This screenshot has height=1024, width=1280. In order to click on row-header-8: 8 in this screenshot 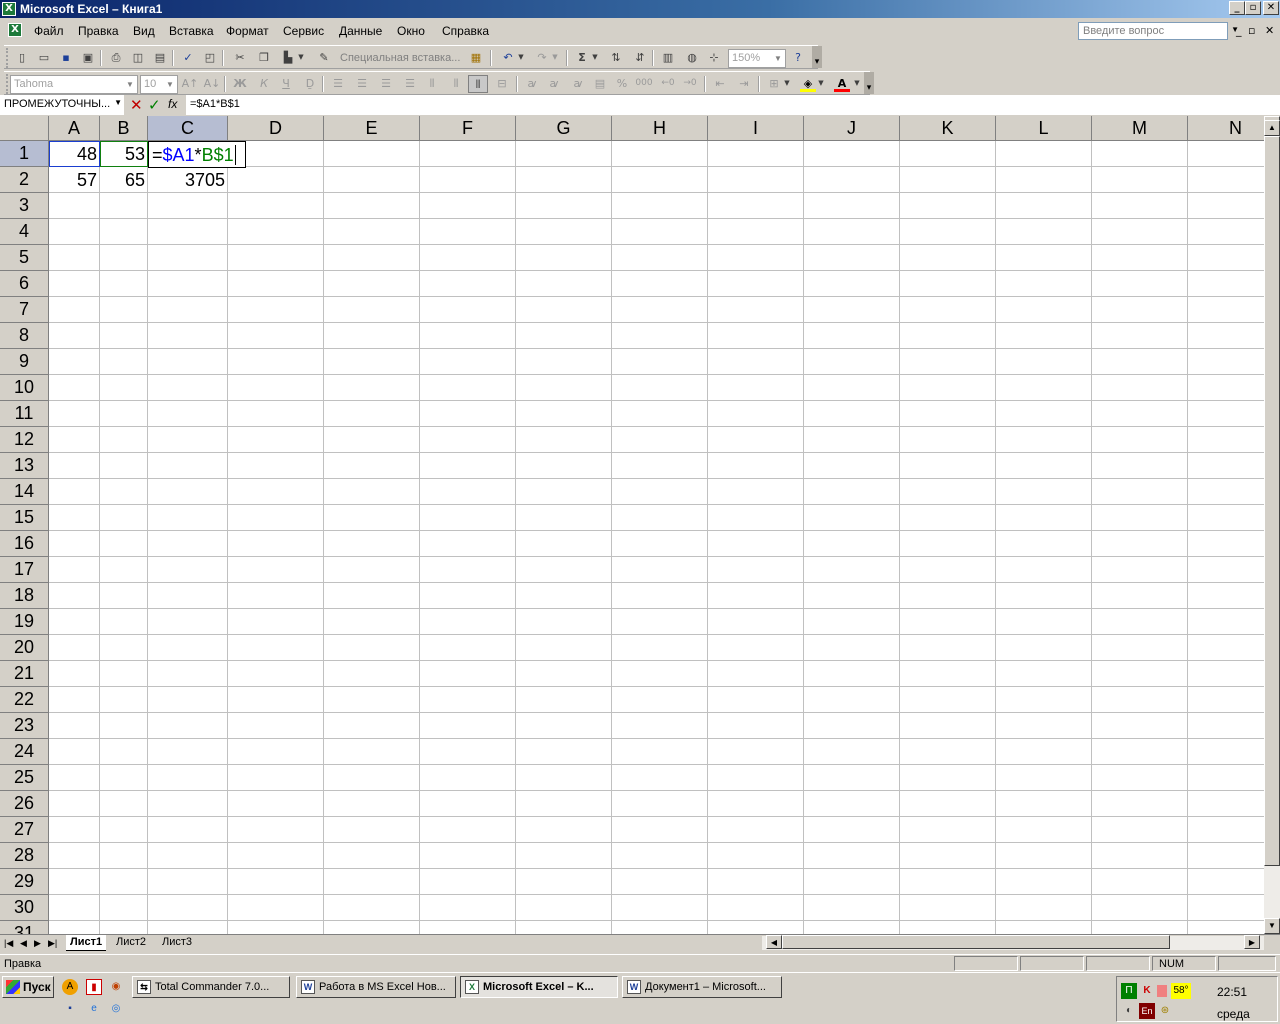, I will do `click(24, 336)`.